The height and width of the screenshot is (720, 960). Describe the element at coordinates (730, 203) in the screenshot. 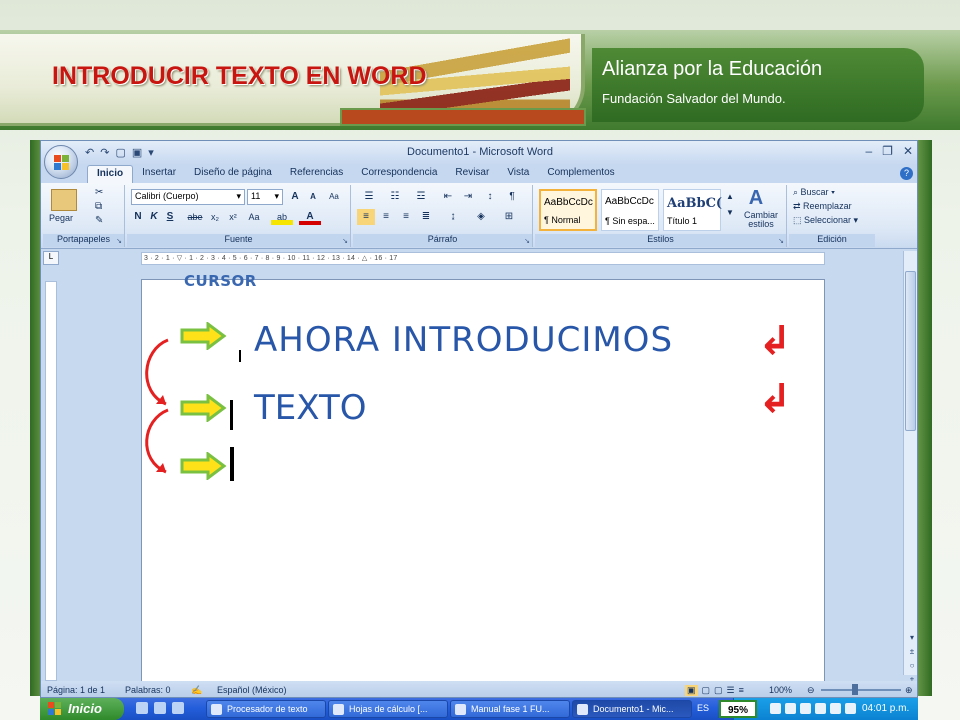

I see `styles-scroll-icon: ▲ ▼` at that location.